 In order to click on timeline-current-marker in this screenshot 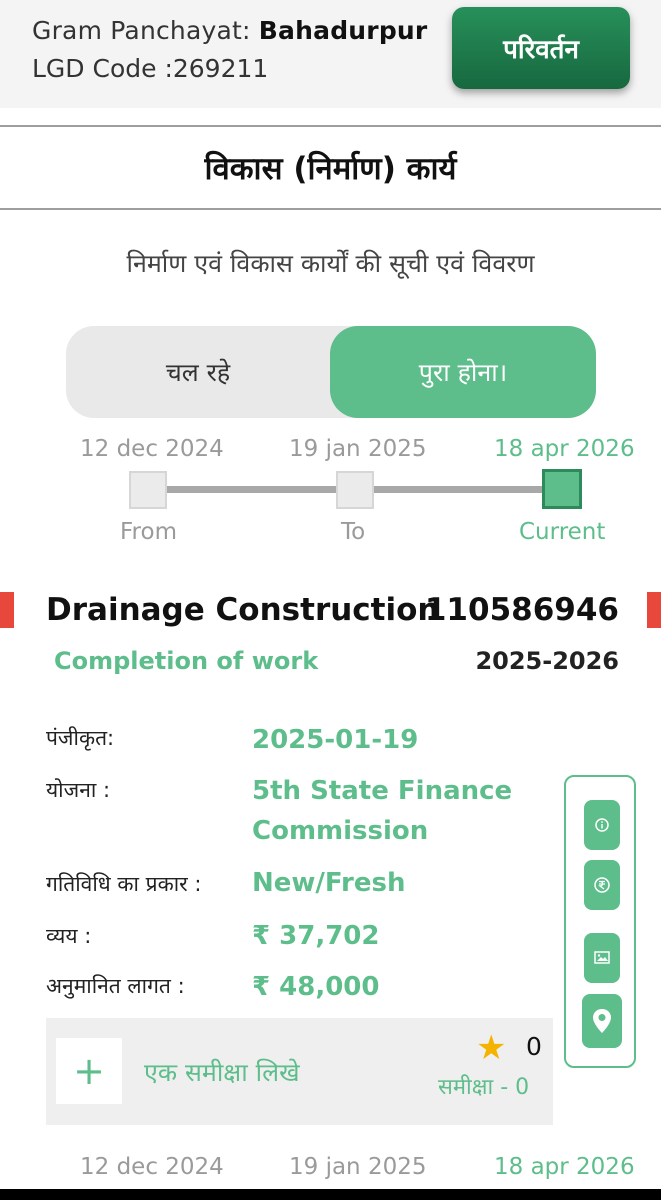, I will do `click(562, 489)`.